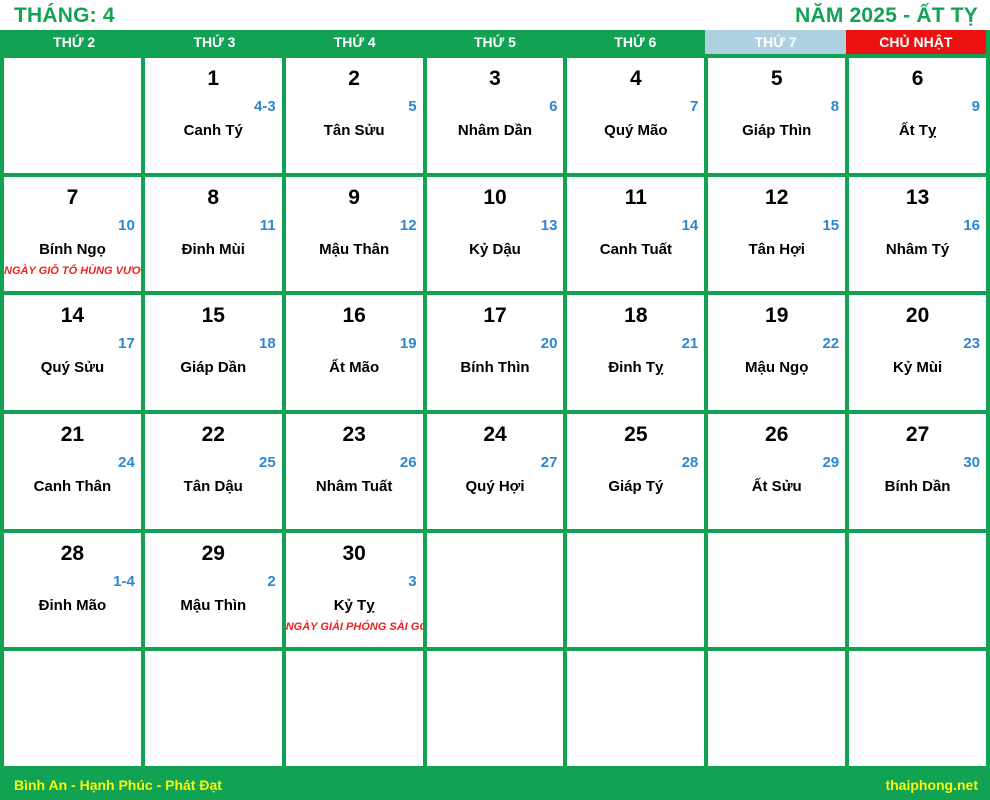 This screenshot has height=800, width=990. I want to click on can-chi-label: Đinh Tỵ, so click(636, 368).